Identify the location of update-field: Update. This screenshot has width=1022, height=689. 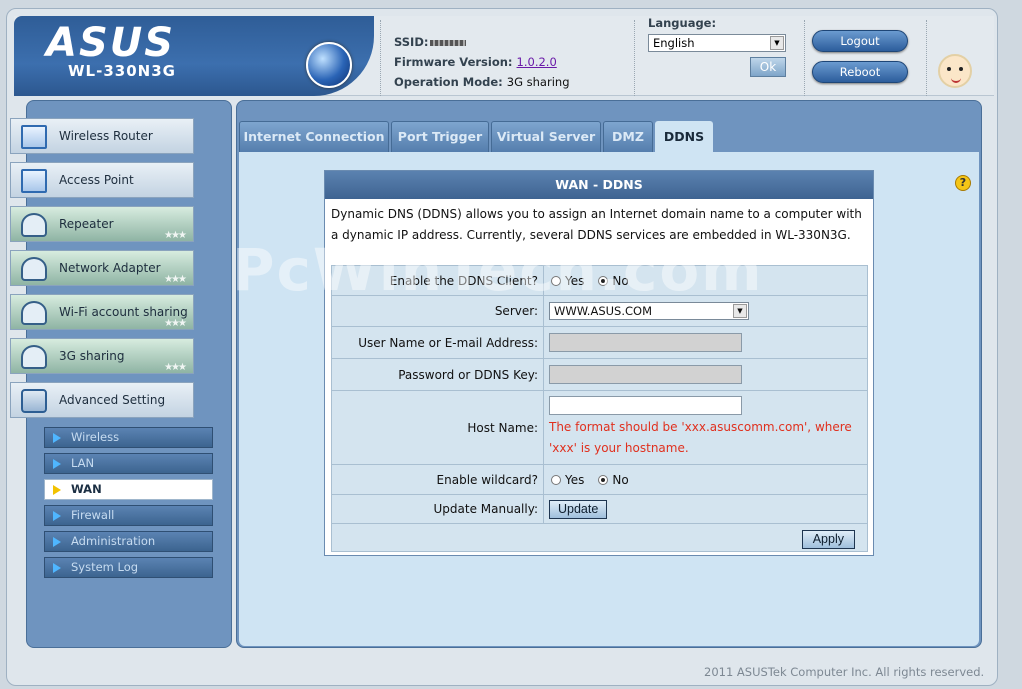
(706, 509).